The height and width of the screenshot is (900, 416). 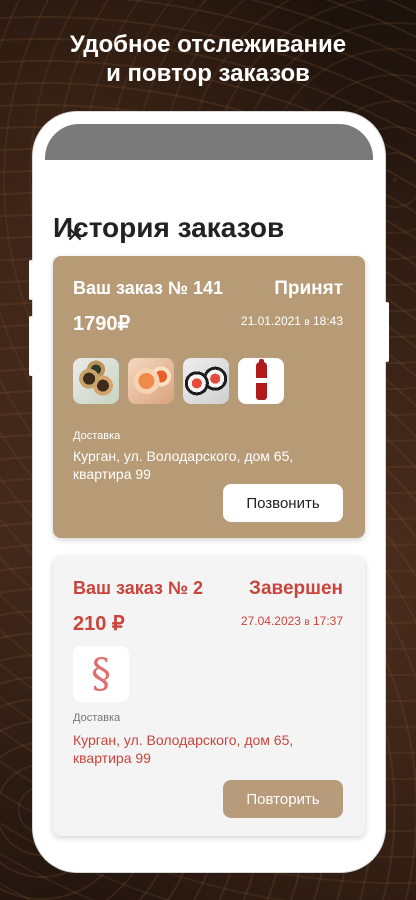 What do you see at coordinates (96, 381) in the screenshot?
I see `sushi-roll-image` at bounding box center [96, 381].